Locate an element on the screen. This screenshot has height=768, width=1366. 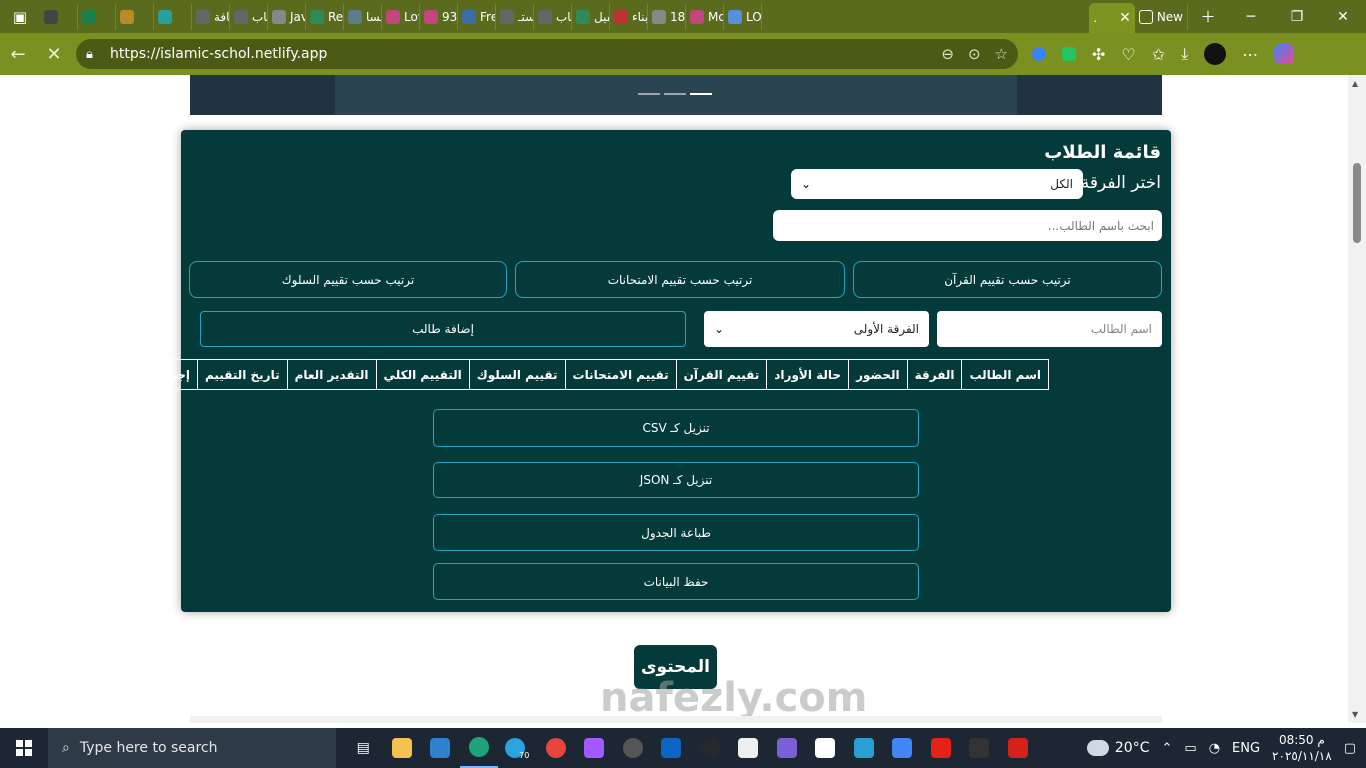
download-csv-button: تنزيل كـ CSV is located at coordinates (676, 428).